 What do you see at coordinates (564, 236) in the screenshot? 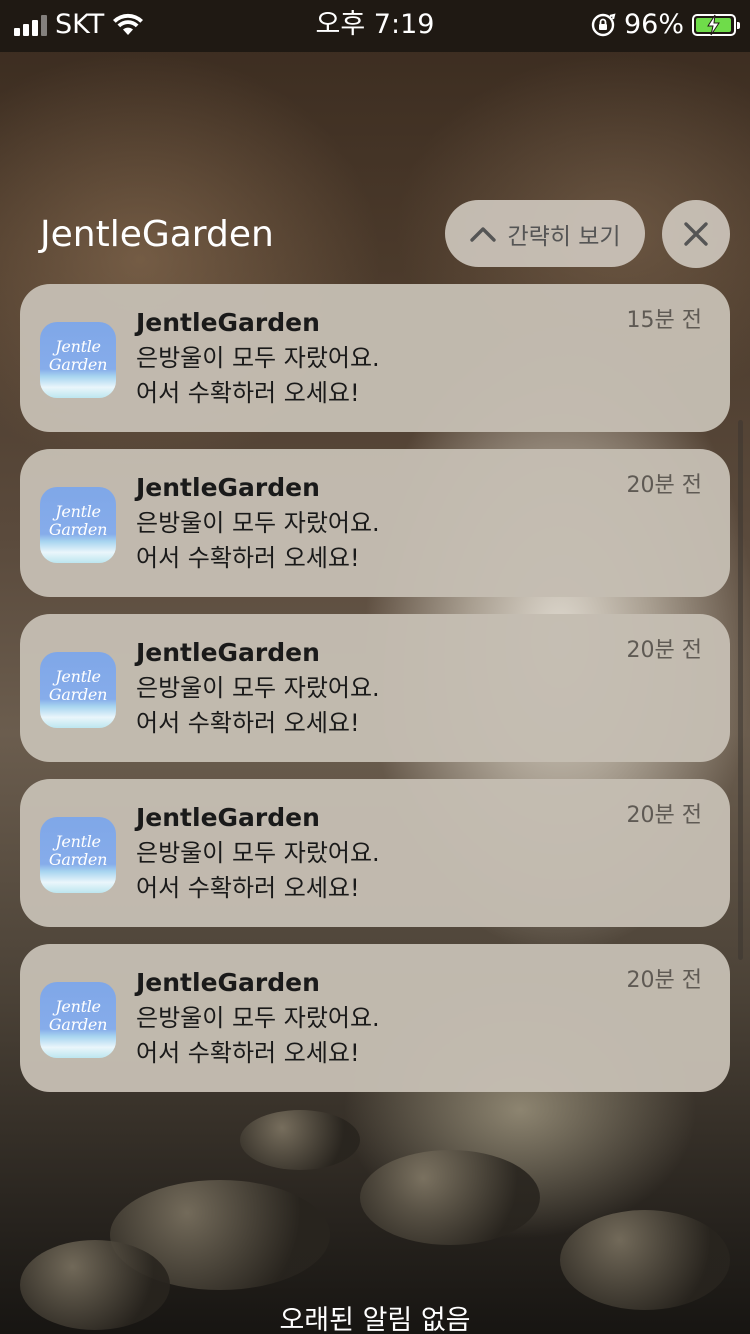
I see `show-less-label: 간략히 보기` at bounding box center [564, 236].